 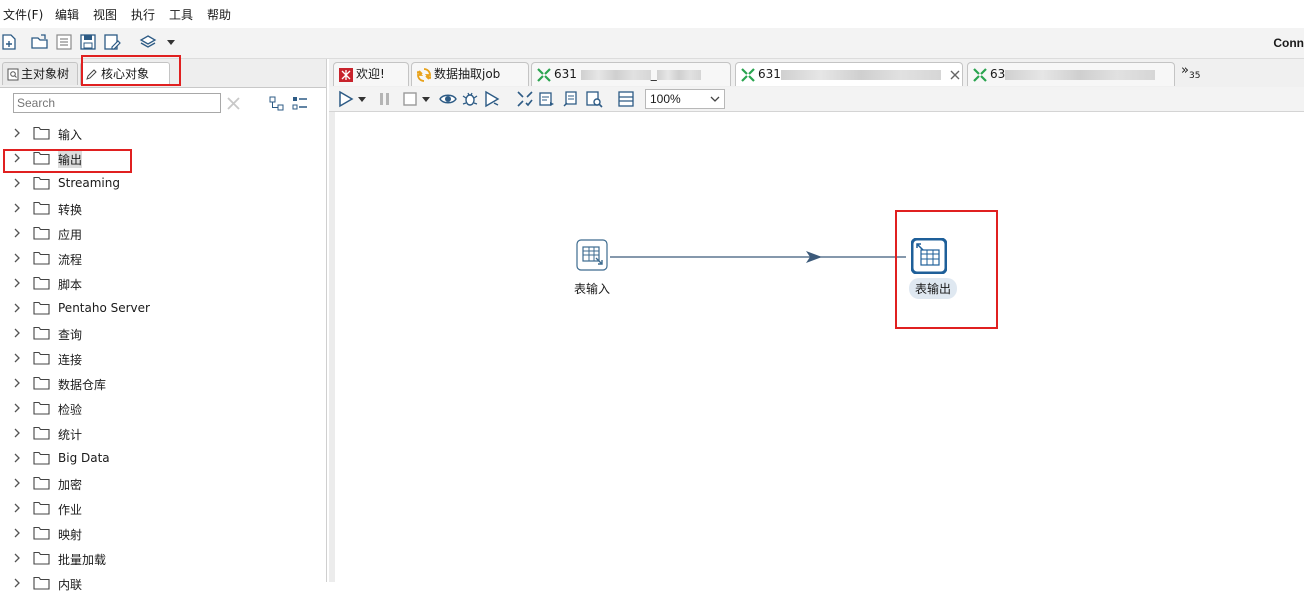 I want to click on tree-item: 输出, so click(x=160, y=159).